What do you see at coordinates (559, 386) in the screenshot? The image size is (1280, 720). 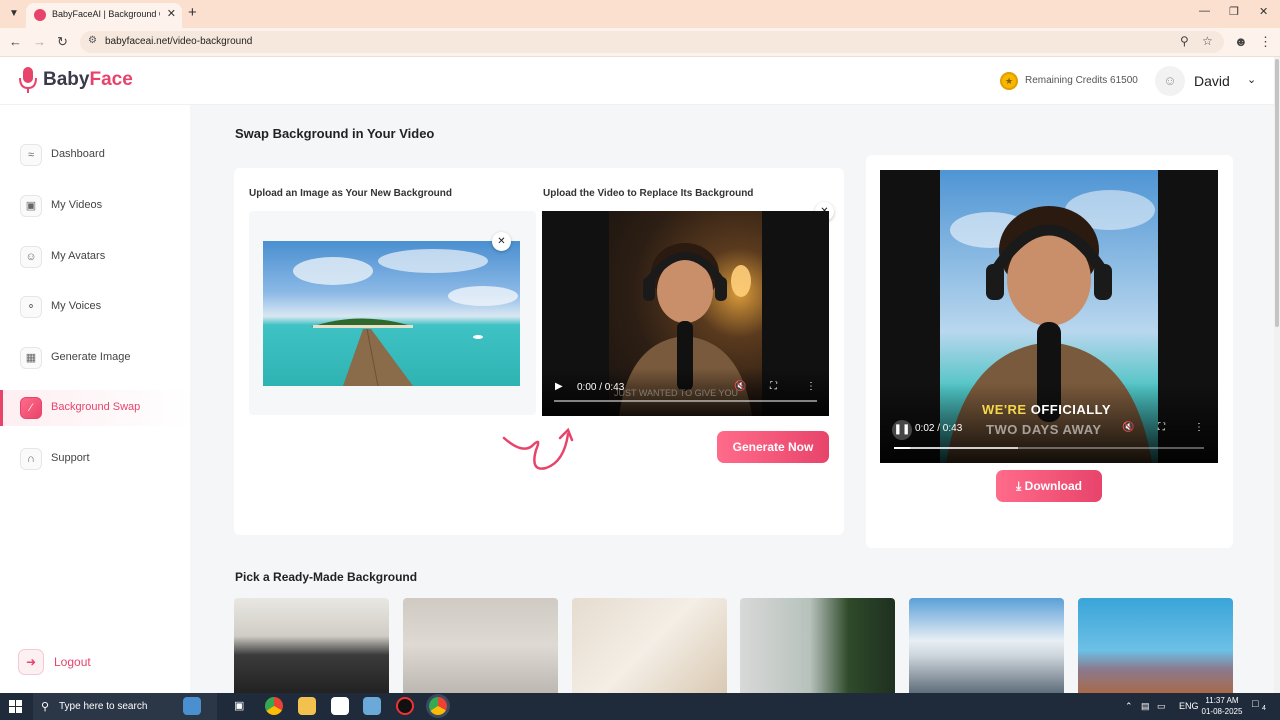 I see `play-icon: ▶` at bounding box center [559, 386].